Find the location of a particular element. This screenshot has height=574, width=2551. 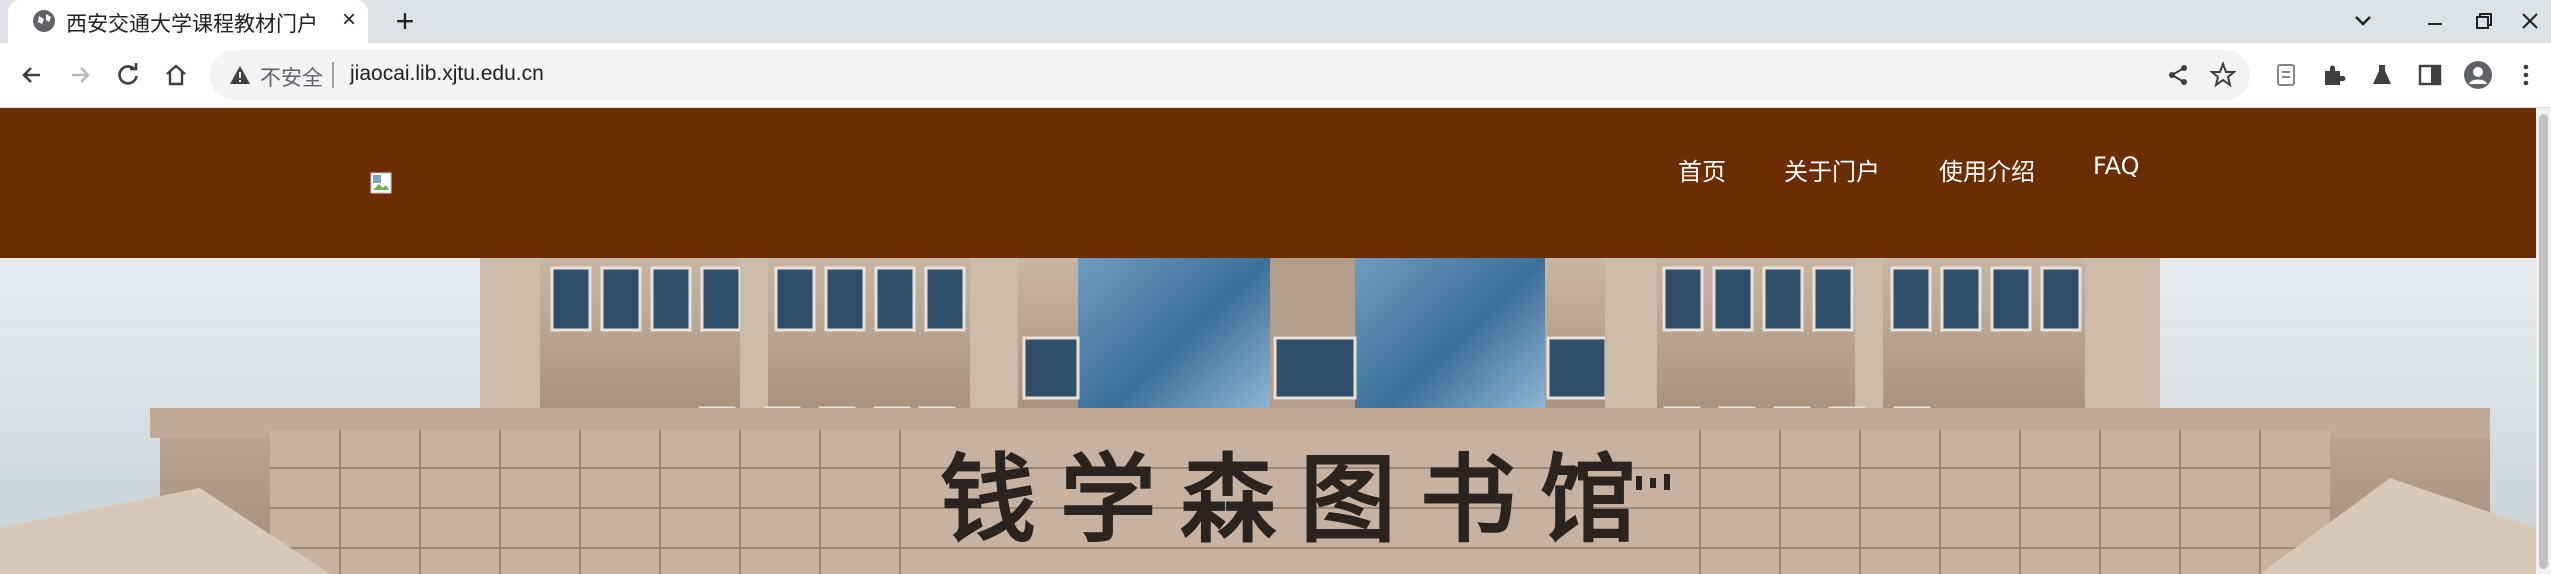

document-icon is located at coordinates (2286, 75).